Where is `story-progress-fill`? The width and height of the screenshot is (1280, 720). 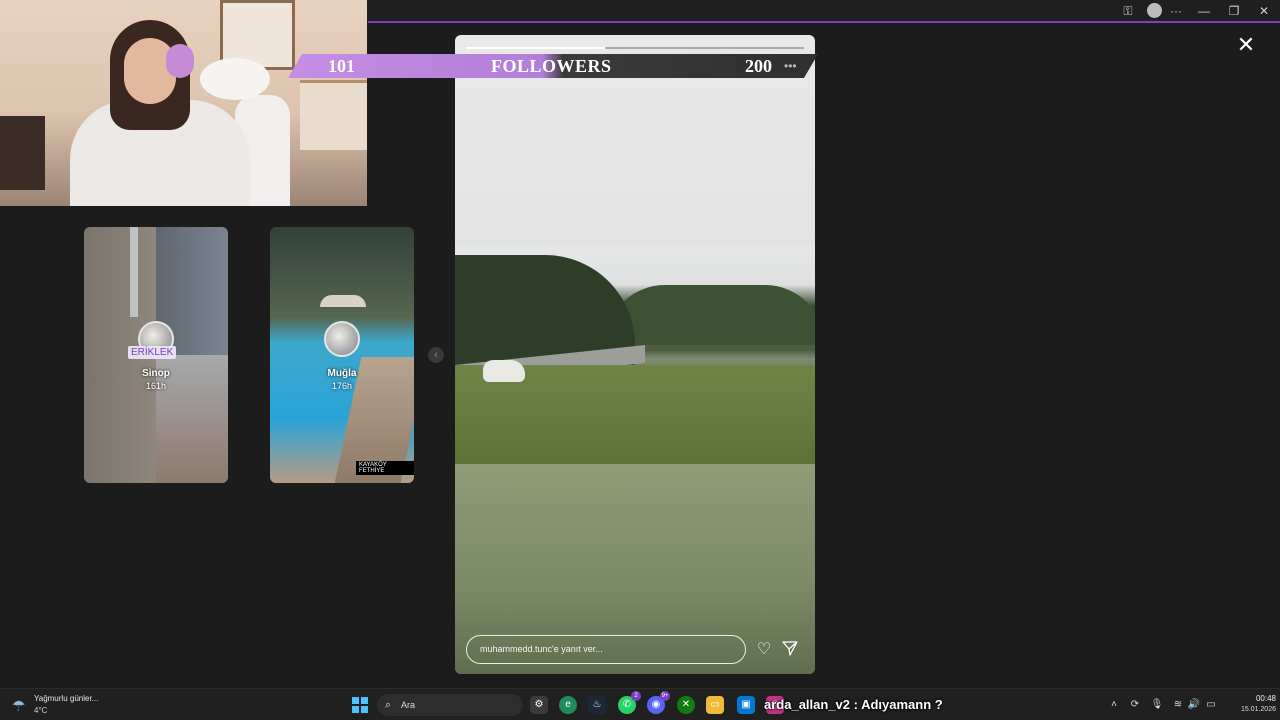
story-progress-fill is located at coordinates (535, 48).